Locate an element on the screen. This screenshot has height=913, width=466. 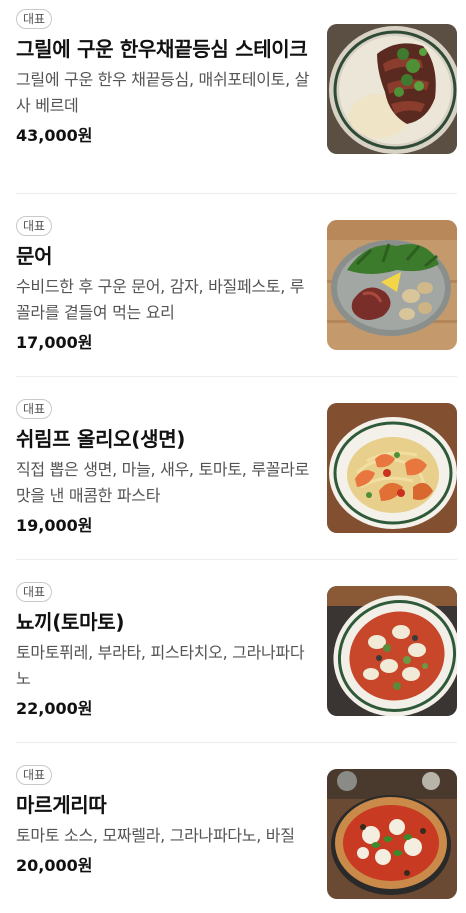
menu-item-name: 뇨끼(토마토) is located at coordinates (70, 622).